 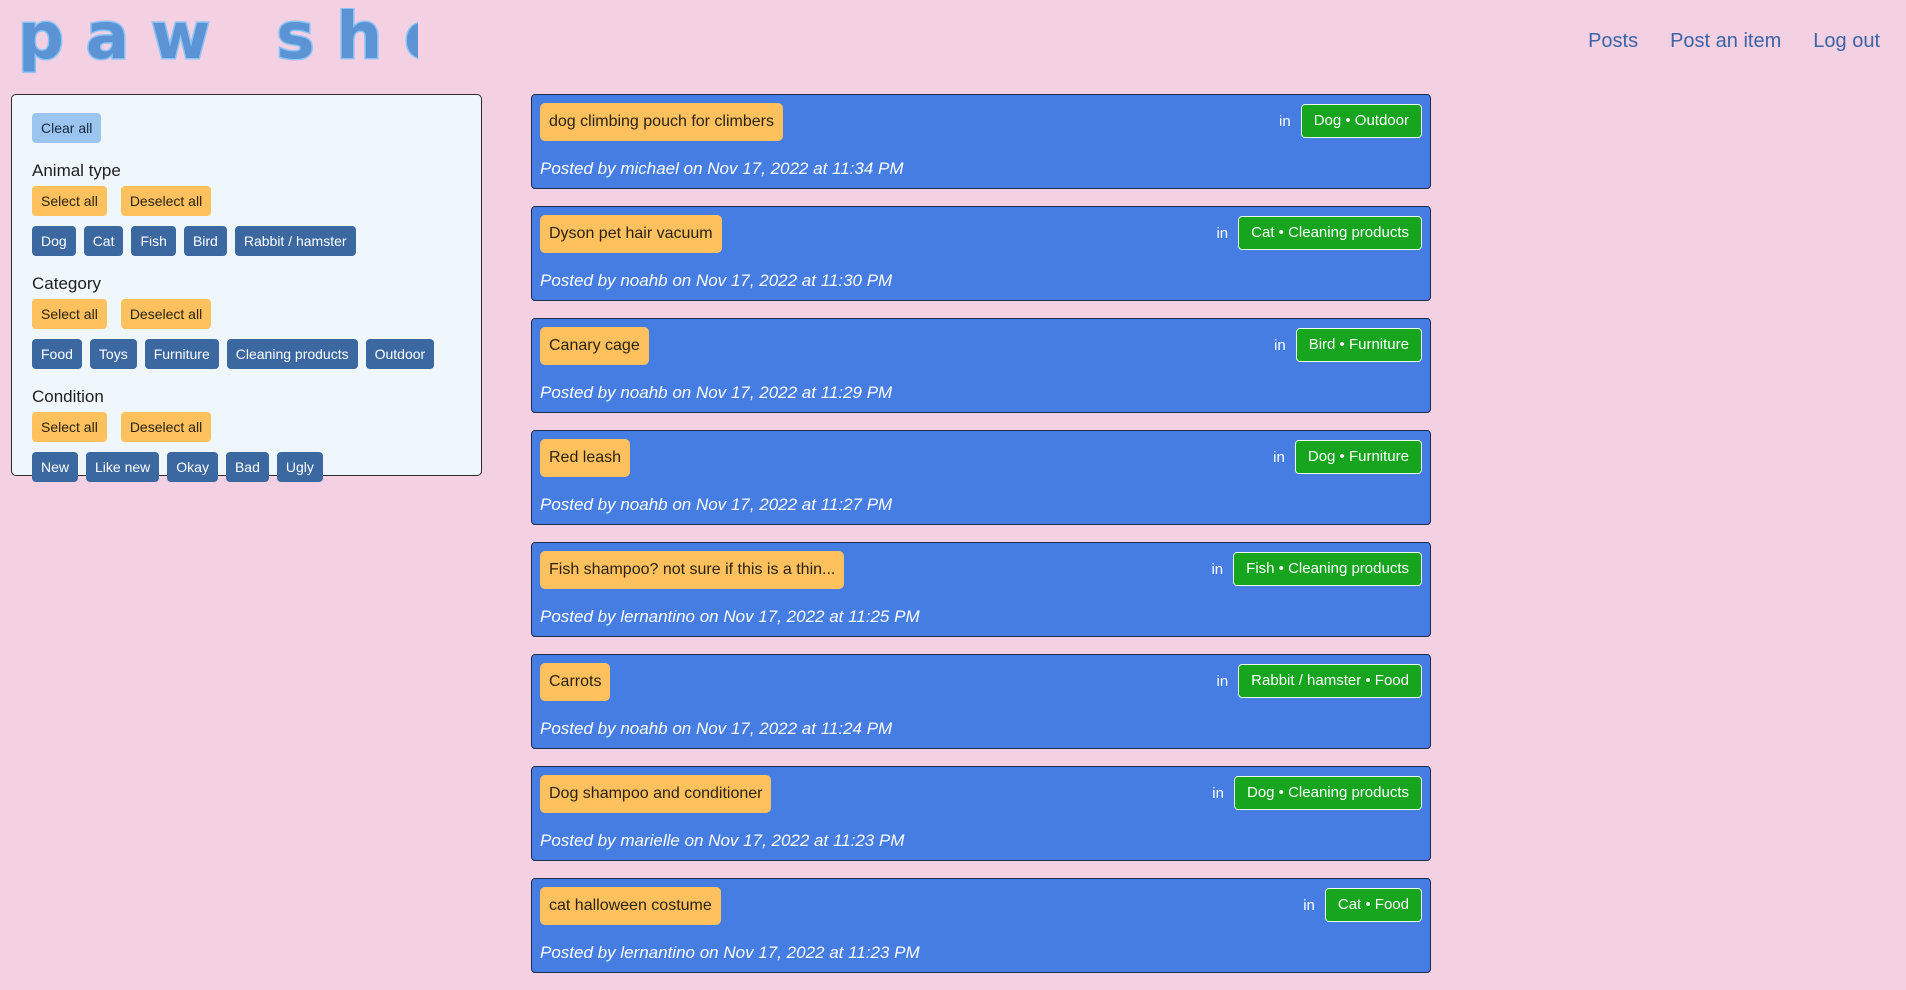 I want to click on condition-select-all-button: Select all, so click(x=69, y=427).